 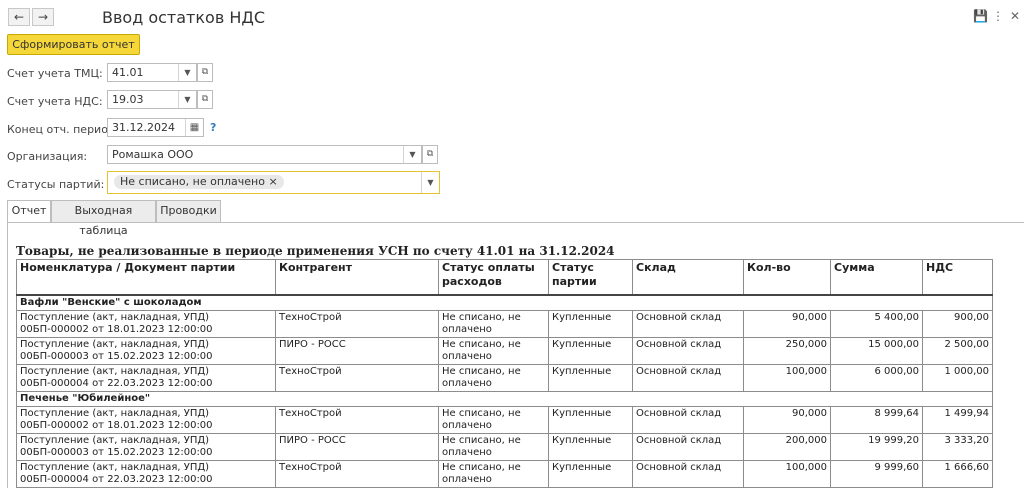 I want to click on column-header: Контрагент, so click(x=357, y=277).